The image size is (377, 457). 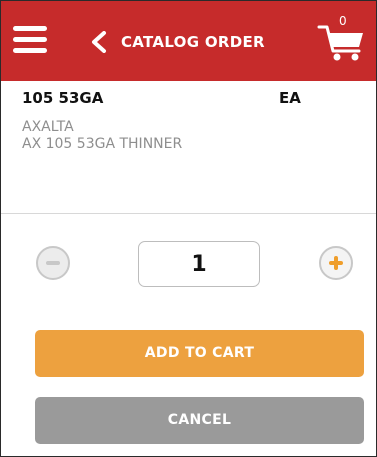 I want to click on product-description: AX 105 53GA THINNER, so click(x=102, y=144).